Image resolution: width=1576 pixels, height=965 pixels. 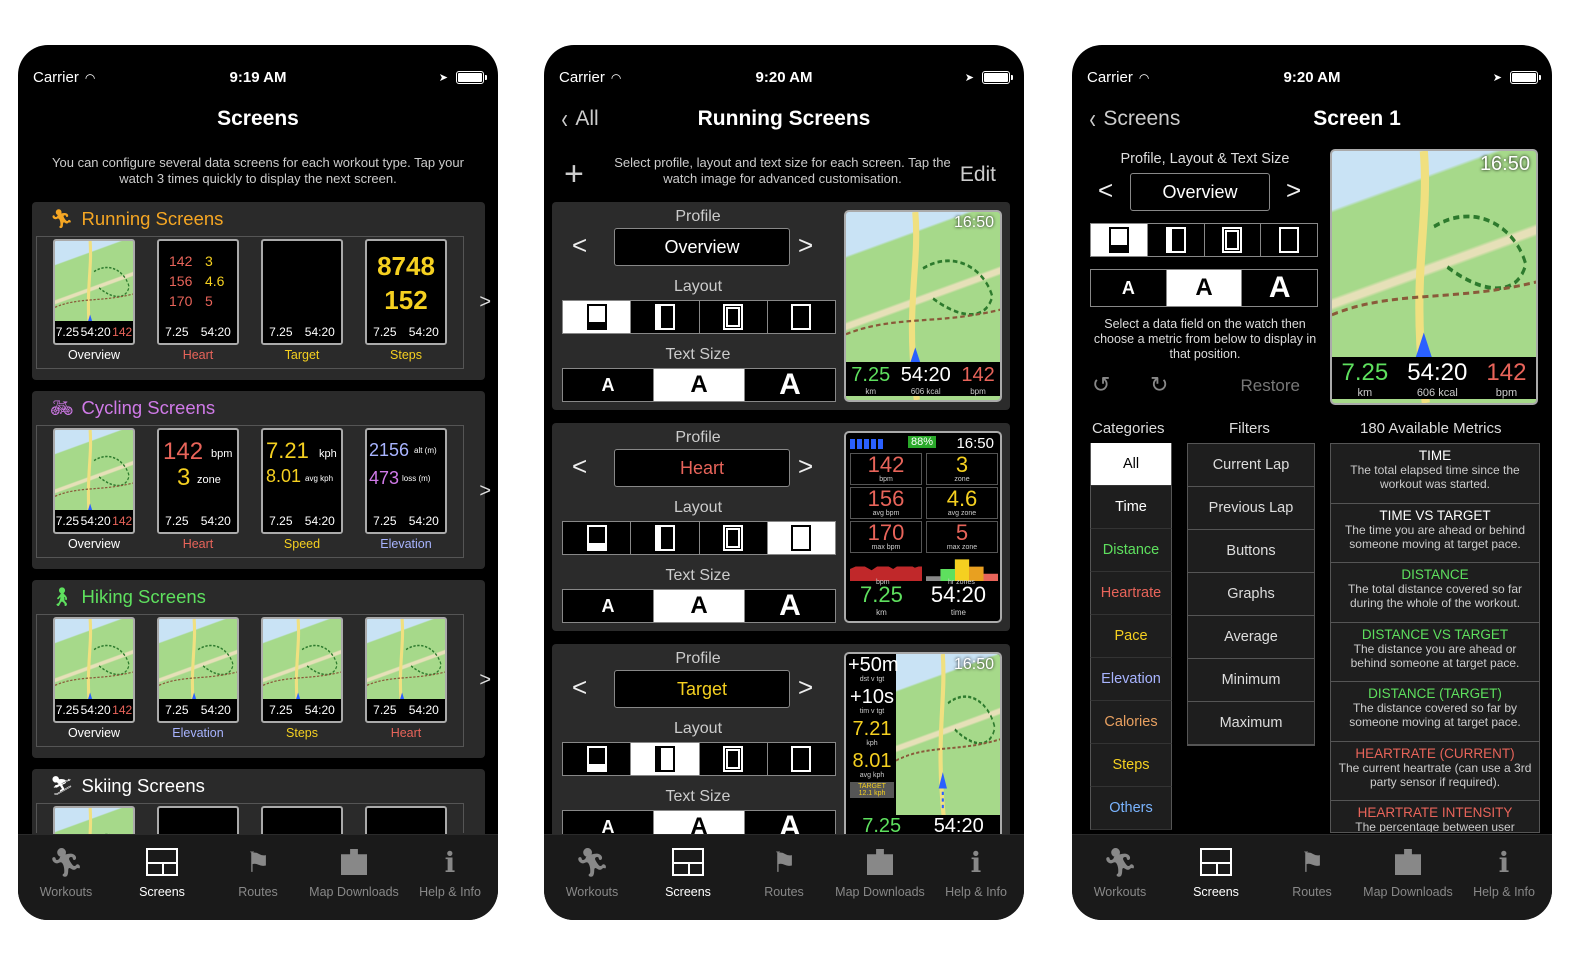 What do you see at coordinates (1251, 637) in the screenshot?
I see `filter-item: Average` at bounding box center [1251, 637].